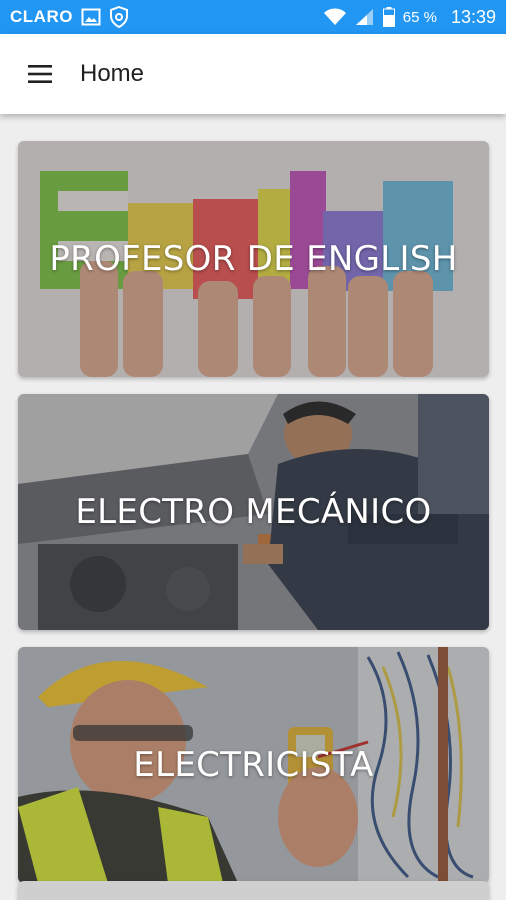 The image size is (506, 900). I want to click on clock: 13:39, so click(473, 16).